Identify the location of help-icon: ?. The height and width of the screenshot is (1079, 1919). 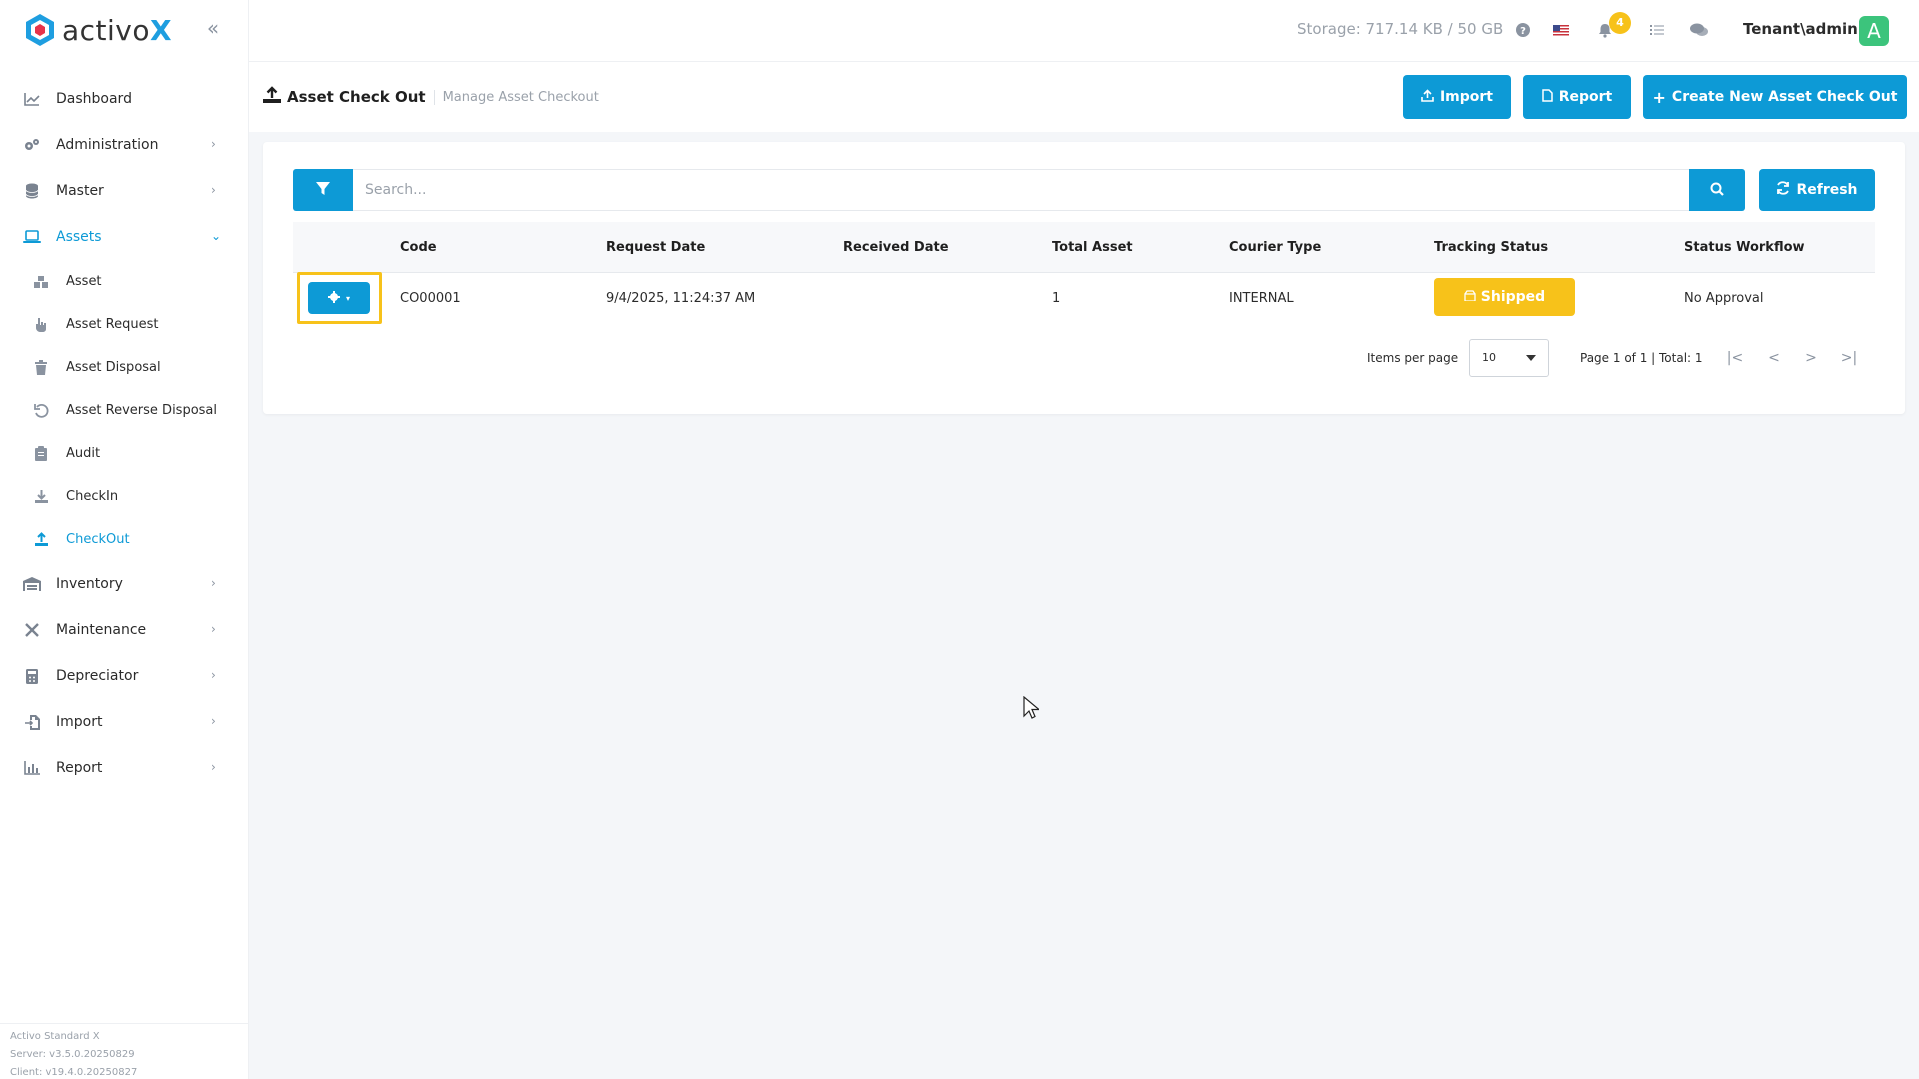
(1523, 30).